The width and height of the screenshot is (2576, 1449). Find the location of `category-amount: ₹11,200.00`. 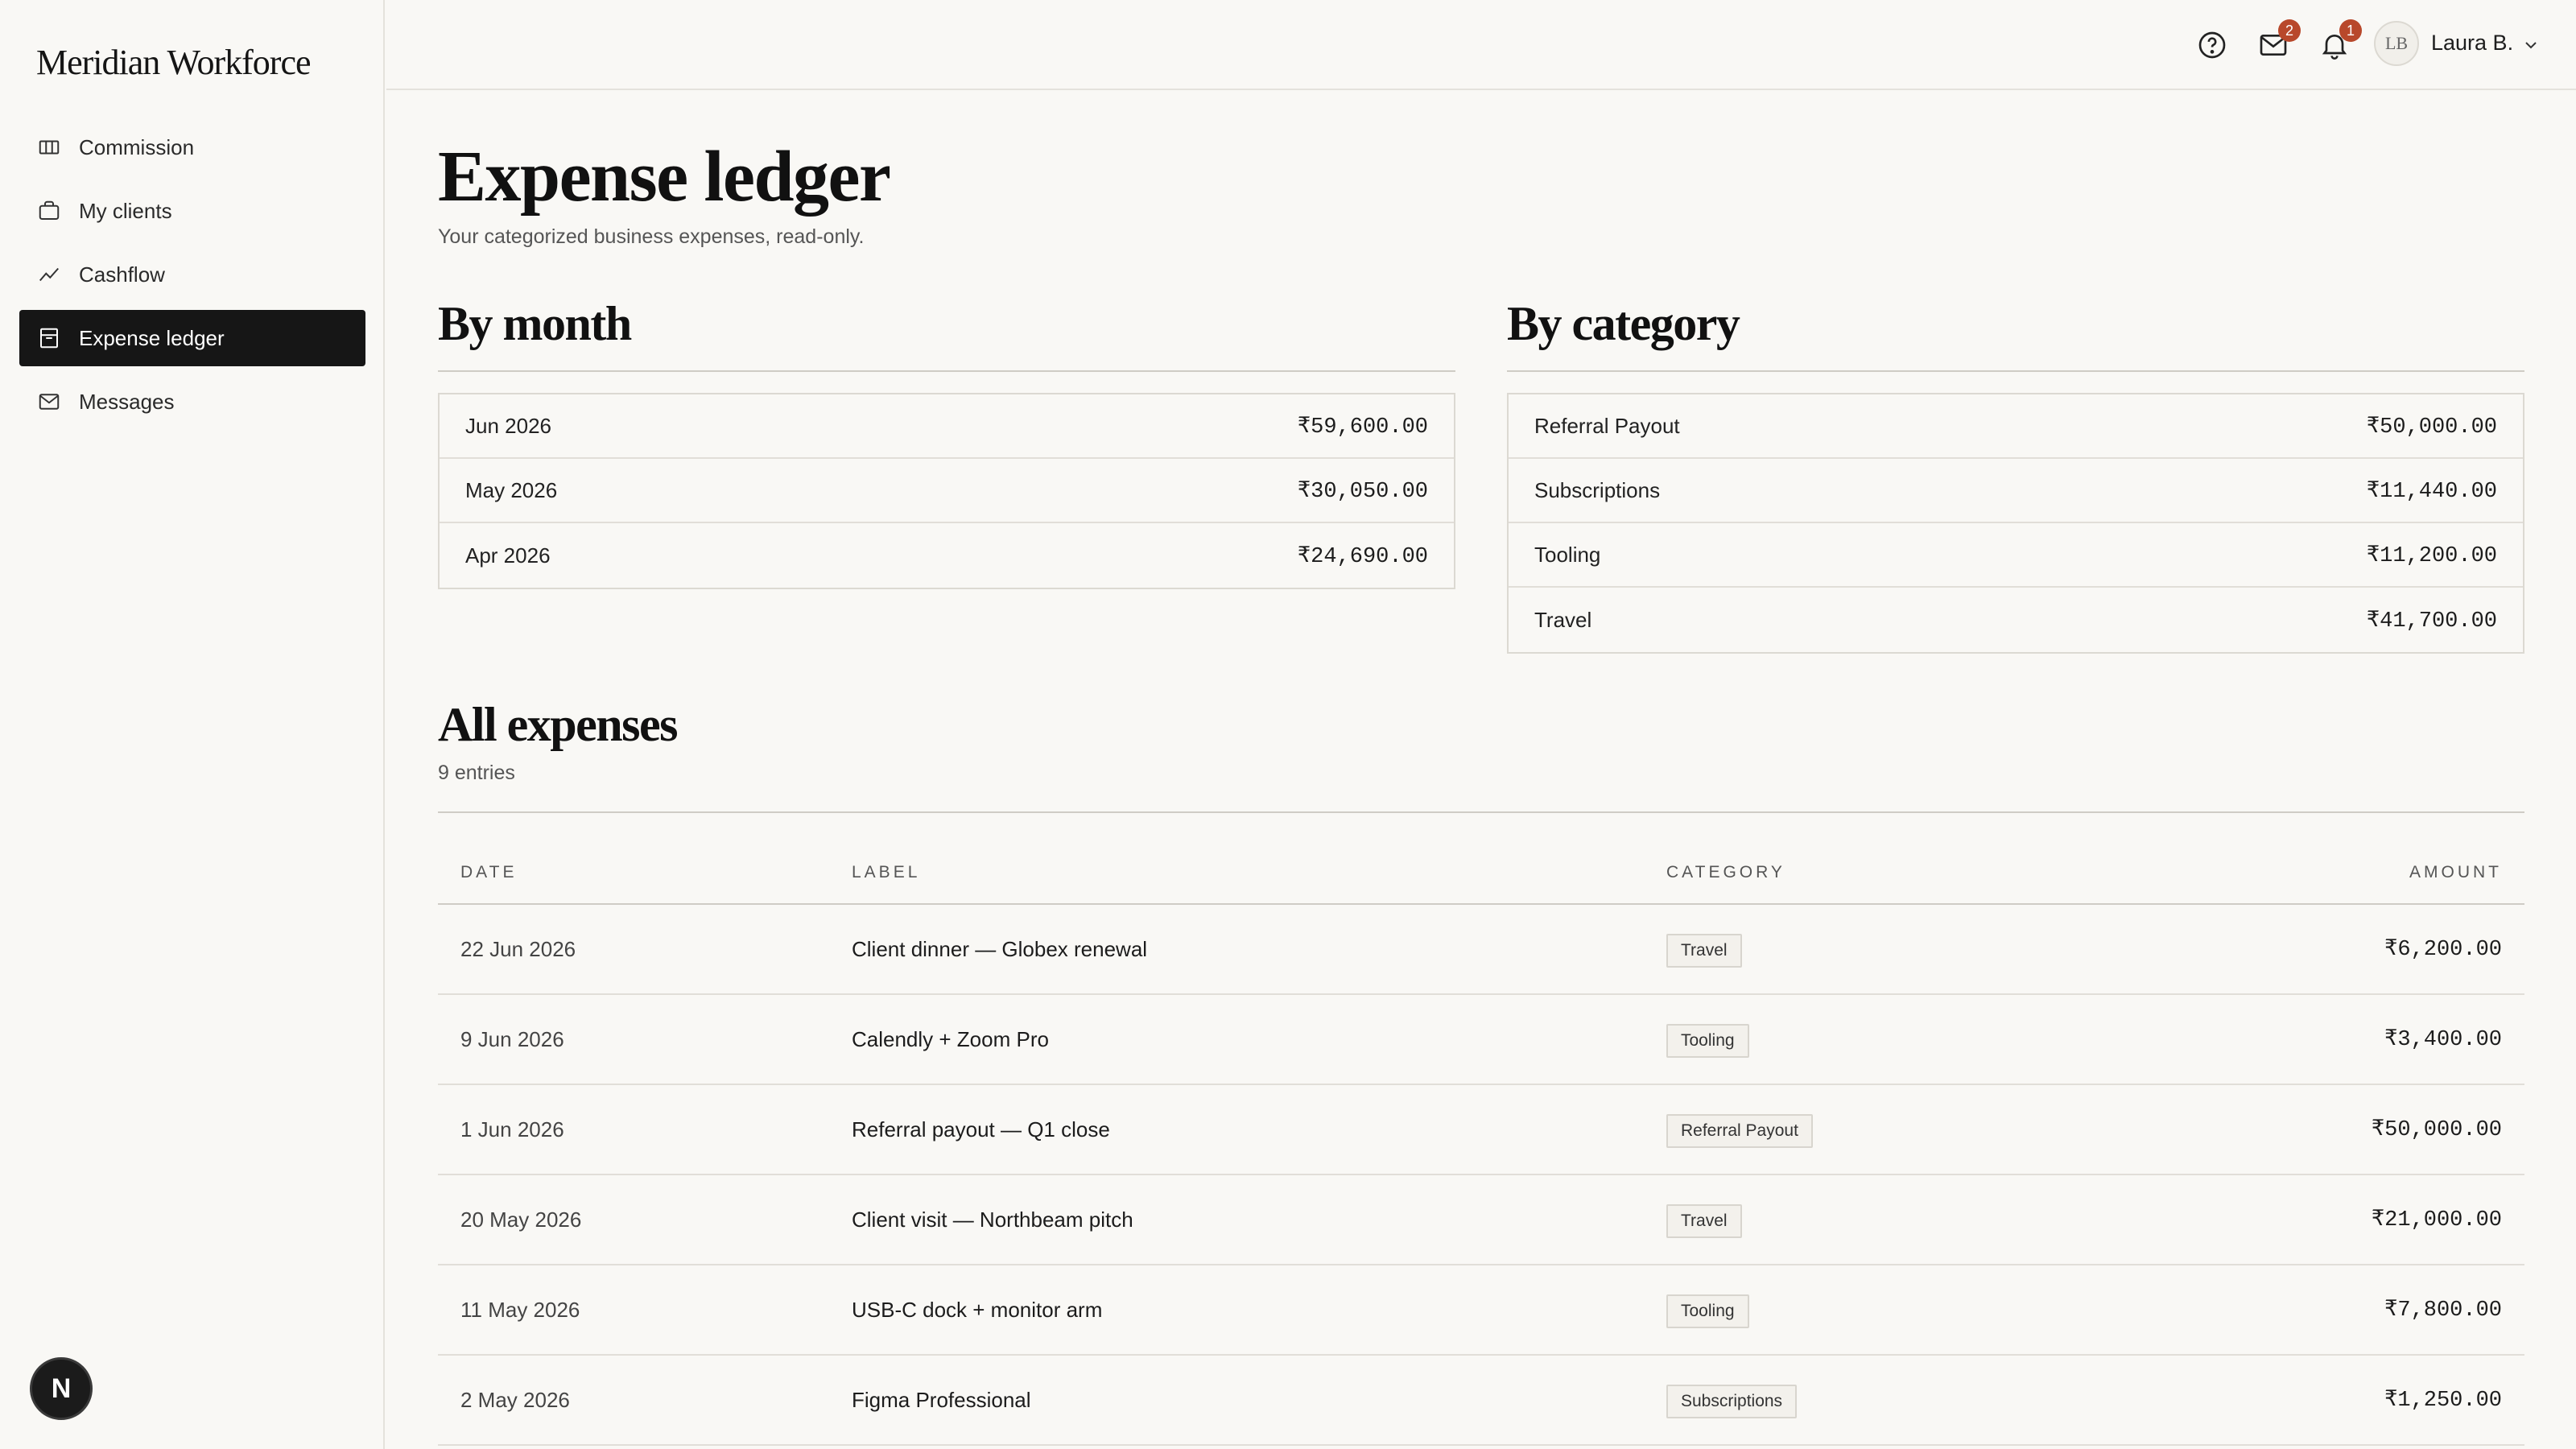

category-amount: ₹11,200.00 is located at coordinates (2431, 555).